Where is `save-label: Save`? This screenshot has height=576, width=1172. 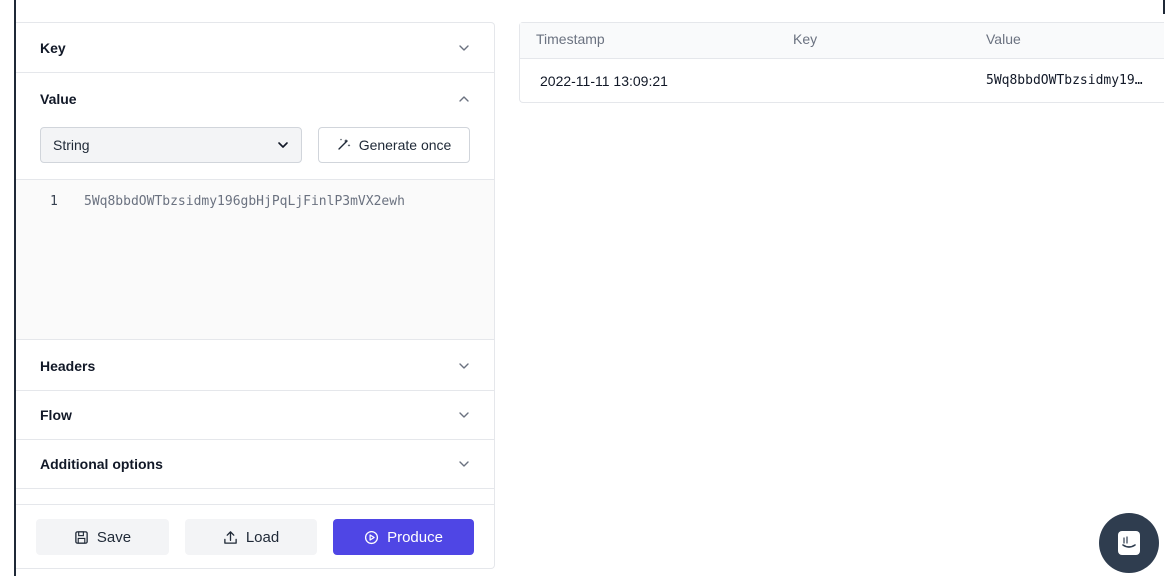
save-label: Save is located at coordinates (114, 537).